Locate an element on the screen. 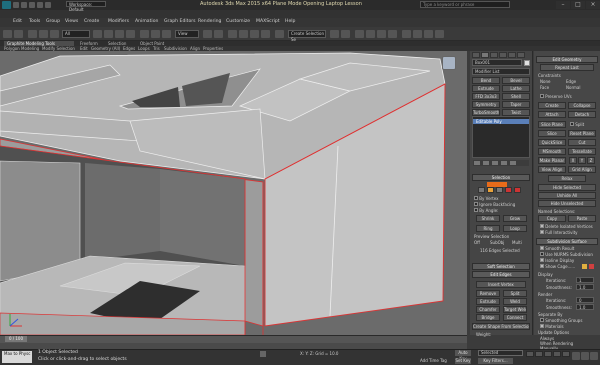  reset-plane-button: Reset Plane is located at coordinates (582, 133).